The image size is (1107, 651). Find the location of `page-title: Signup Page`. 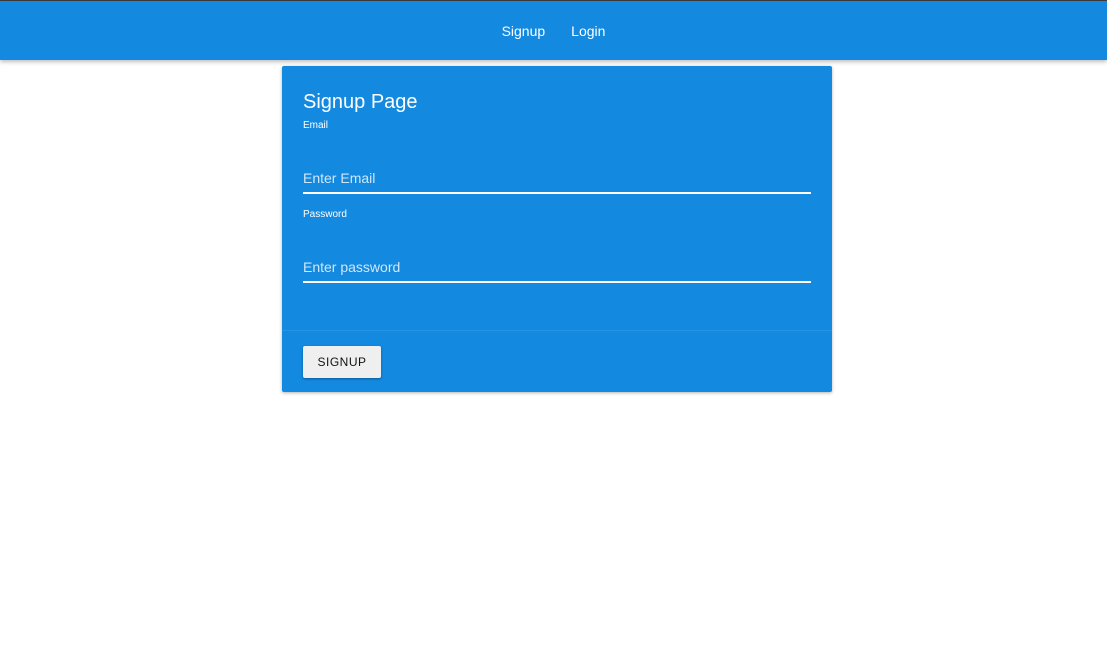

page-title: Signup Page is located at coordinates (360, 102).